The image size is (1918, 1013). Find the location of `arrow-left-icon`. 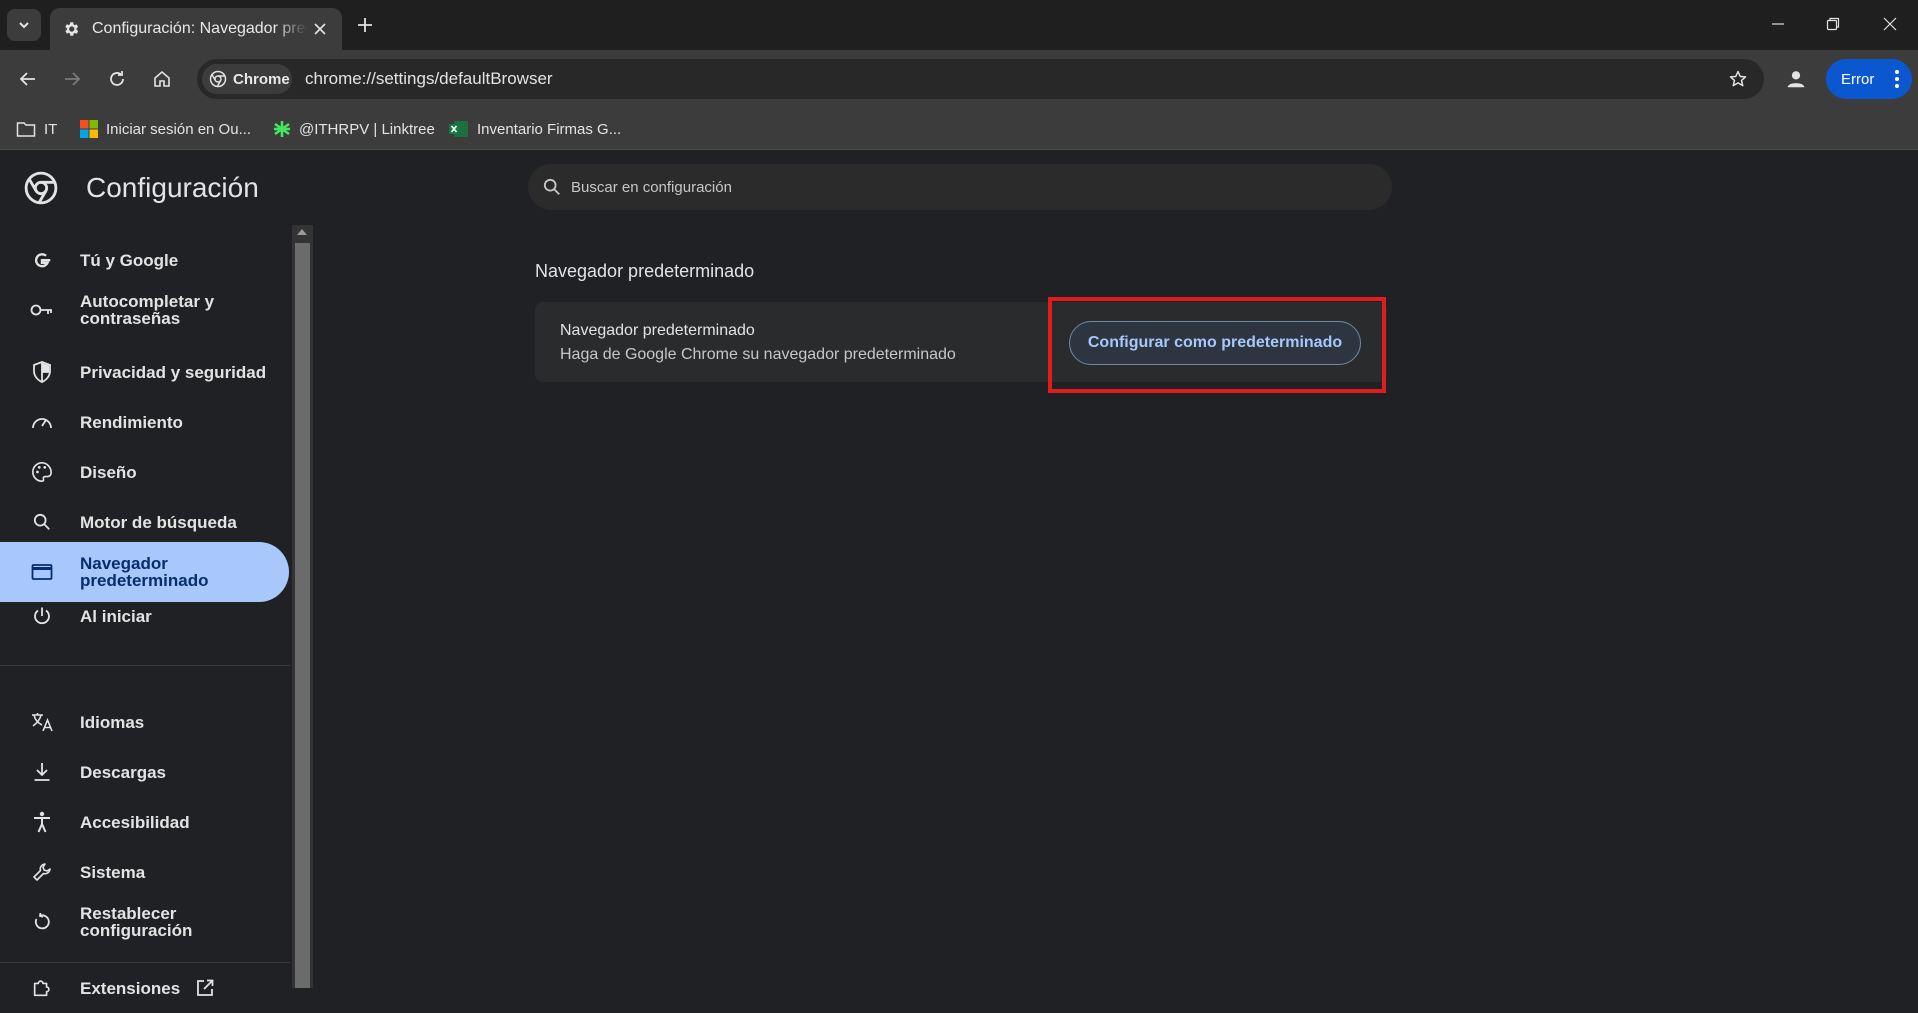

arrow-left-icon is located at coordinates (27, 79).